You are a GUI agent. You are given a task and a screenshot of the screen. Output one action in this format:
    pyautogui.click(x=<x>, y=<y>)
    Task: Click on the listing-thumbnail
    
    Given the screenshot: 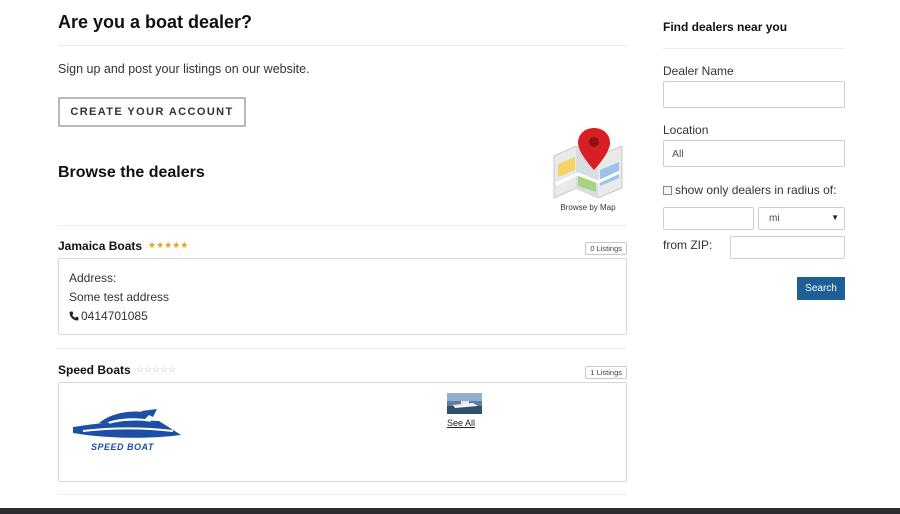 What is the action you would take?
    pyautogui.click(x=464, y=403)
    